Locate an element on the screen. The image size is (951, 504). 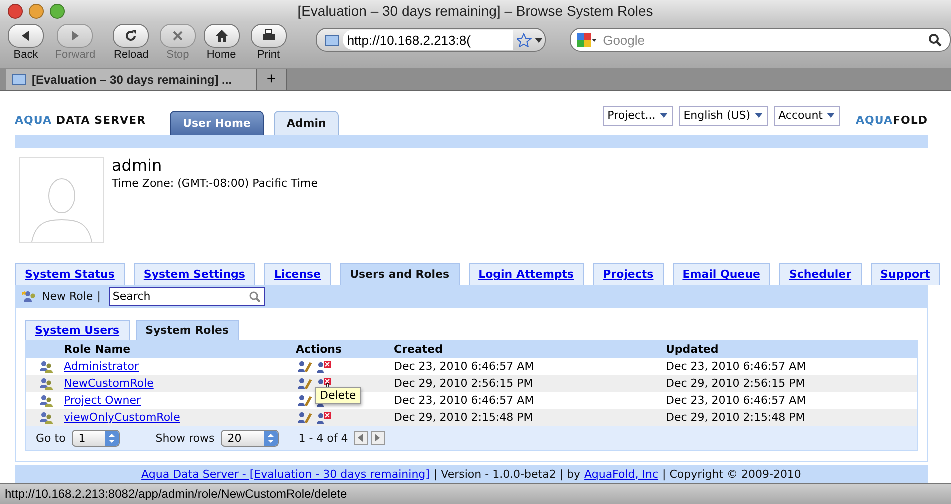
nav-tab: Admin is located at coordinates (307, 122).